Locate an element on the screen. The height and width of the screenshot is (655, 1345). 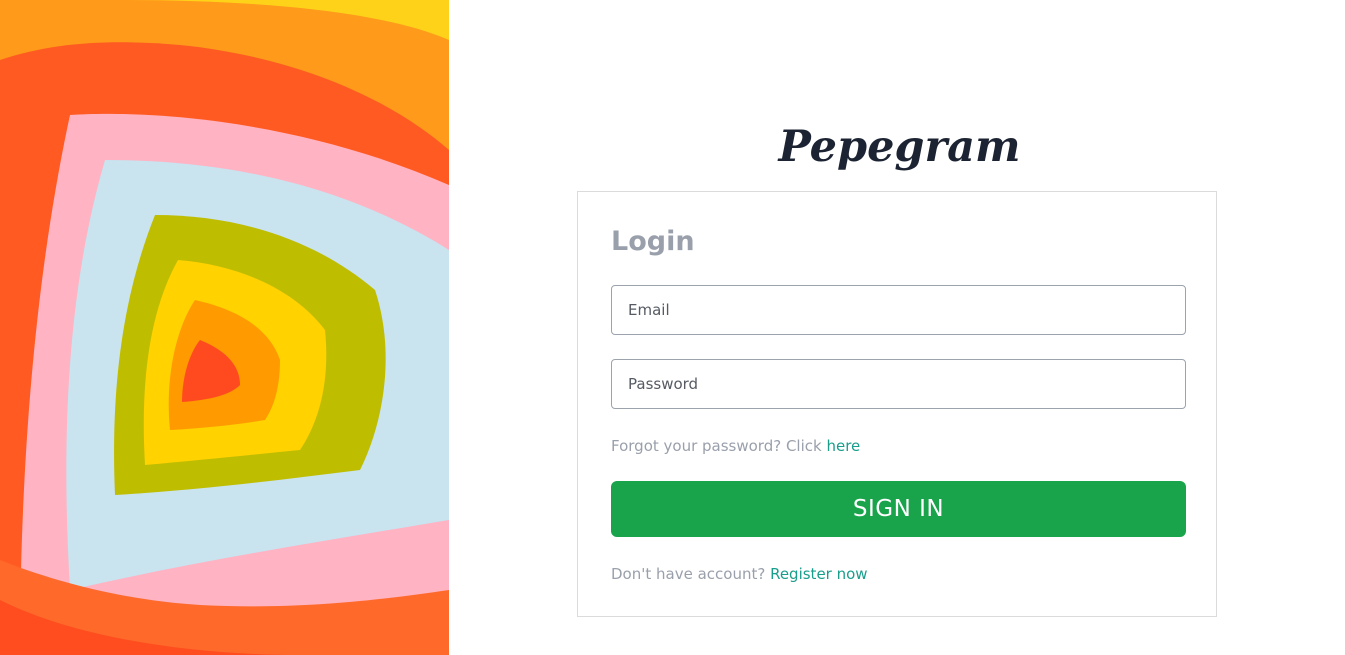
forgot-password-prefix: Forgot your password? Click is located at coordinates (719, 446).